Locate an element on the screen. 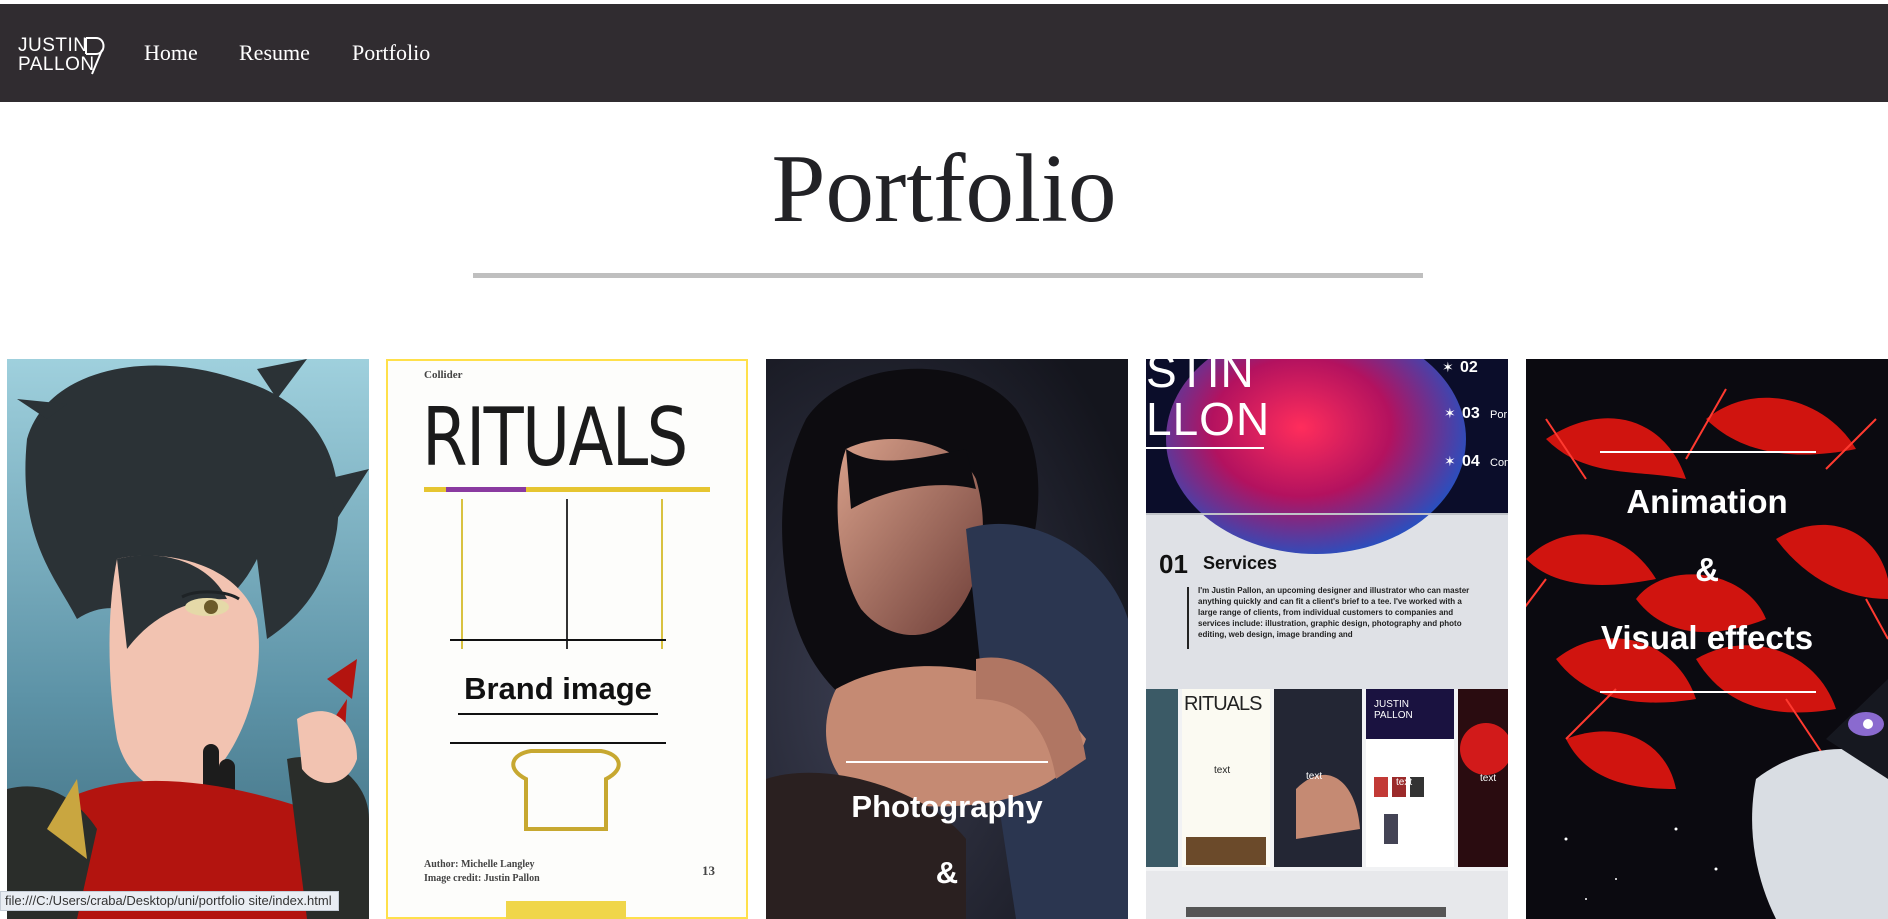  site-logo: JUSTIN PALLON is located at coordinates (63, 55).